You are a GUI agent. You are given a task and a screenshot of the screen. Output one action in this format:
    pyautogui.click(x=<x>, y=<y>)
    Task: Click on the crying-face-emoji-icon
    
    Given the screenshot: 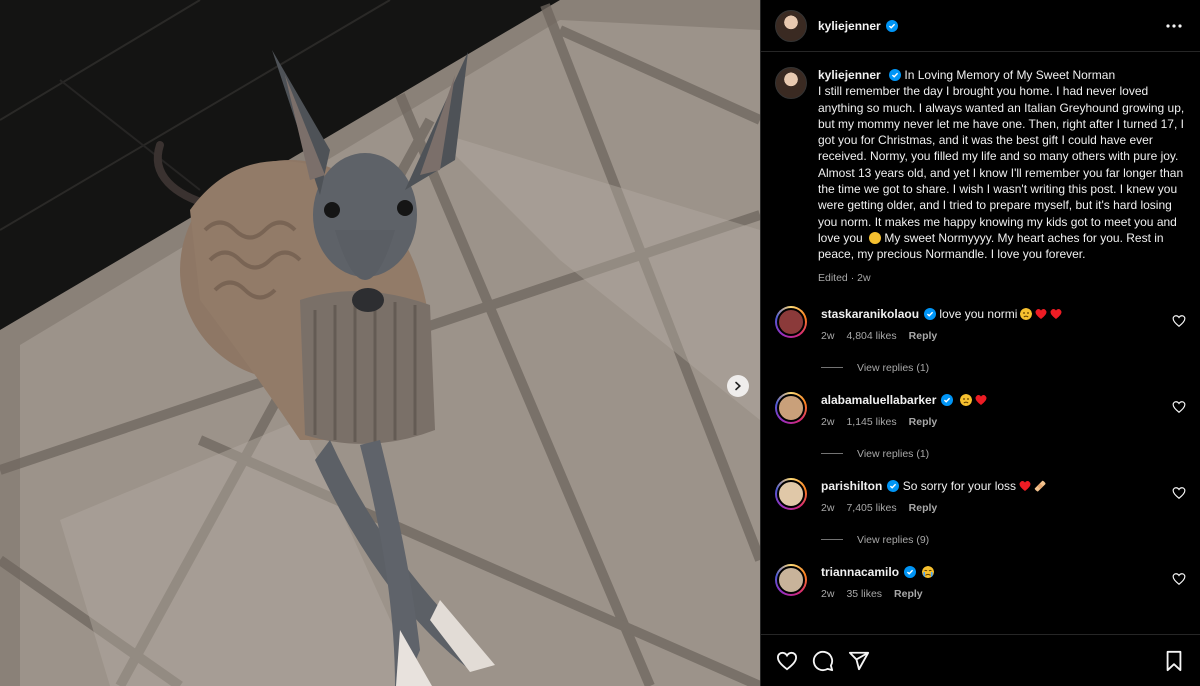 What is the action you would take?
    pyautogui.click(x=928, y=571)
    